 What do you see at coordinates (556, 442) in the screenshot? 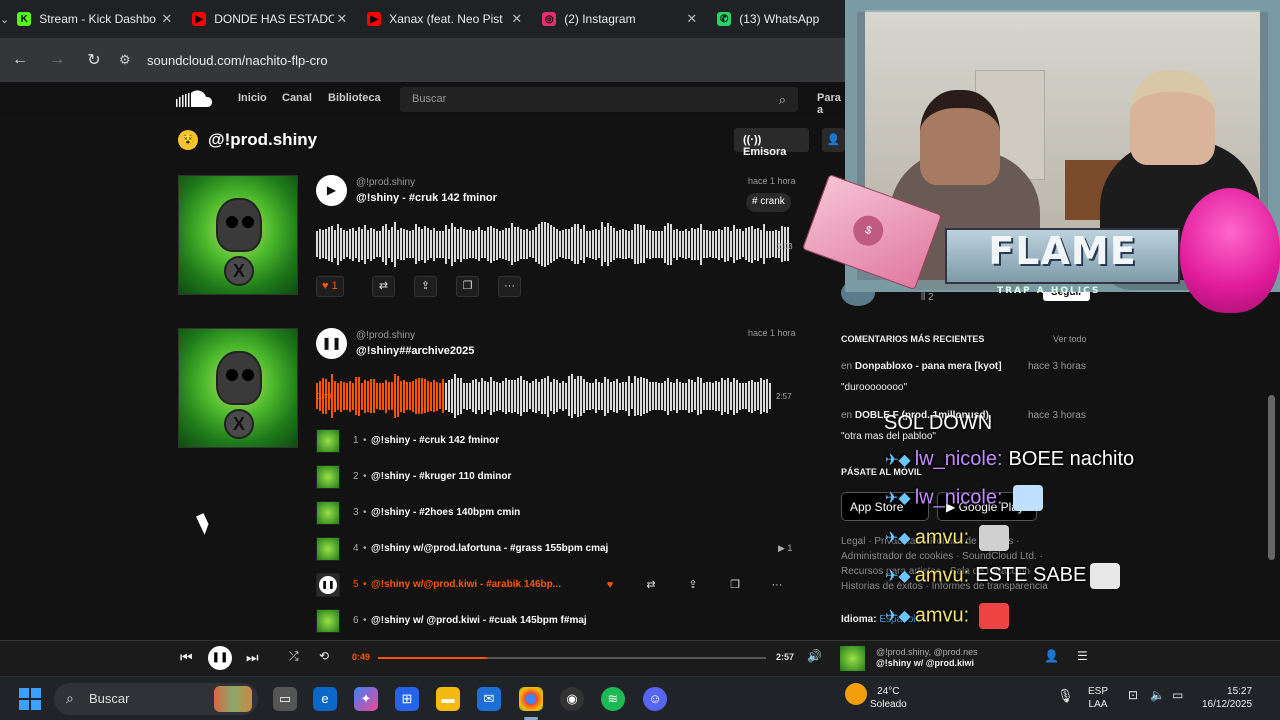
I see `playlist-track-row: 1 • @!shiny - #cruk 142 fminor` at bounding box center [556, 442].